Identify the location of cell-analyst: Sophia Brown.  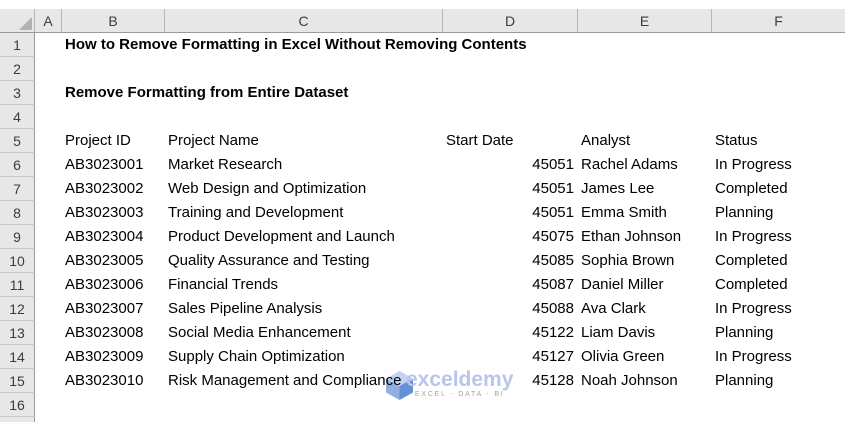
(645, 261).